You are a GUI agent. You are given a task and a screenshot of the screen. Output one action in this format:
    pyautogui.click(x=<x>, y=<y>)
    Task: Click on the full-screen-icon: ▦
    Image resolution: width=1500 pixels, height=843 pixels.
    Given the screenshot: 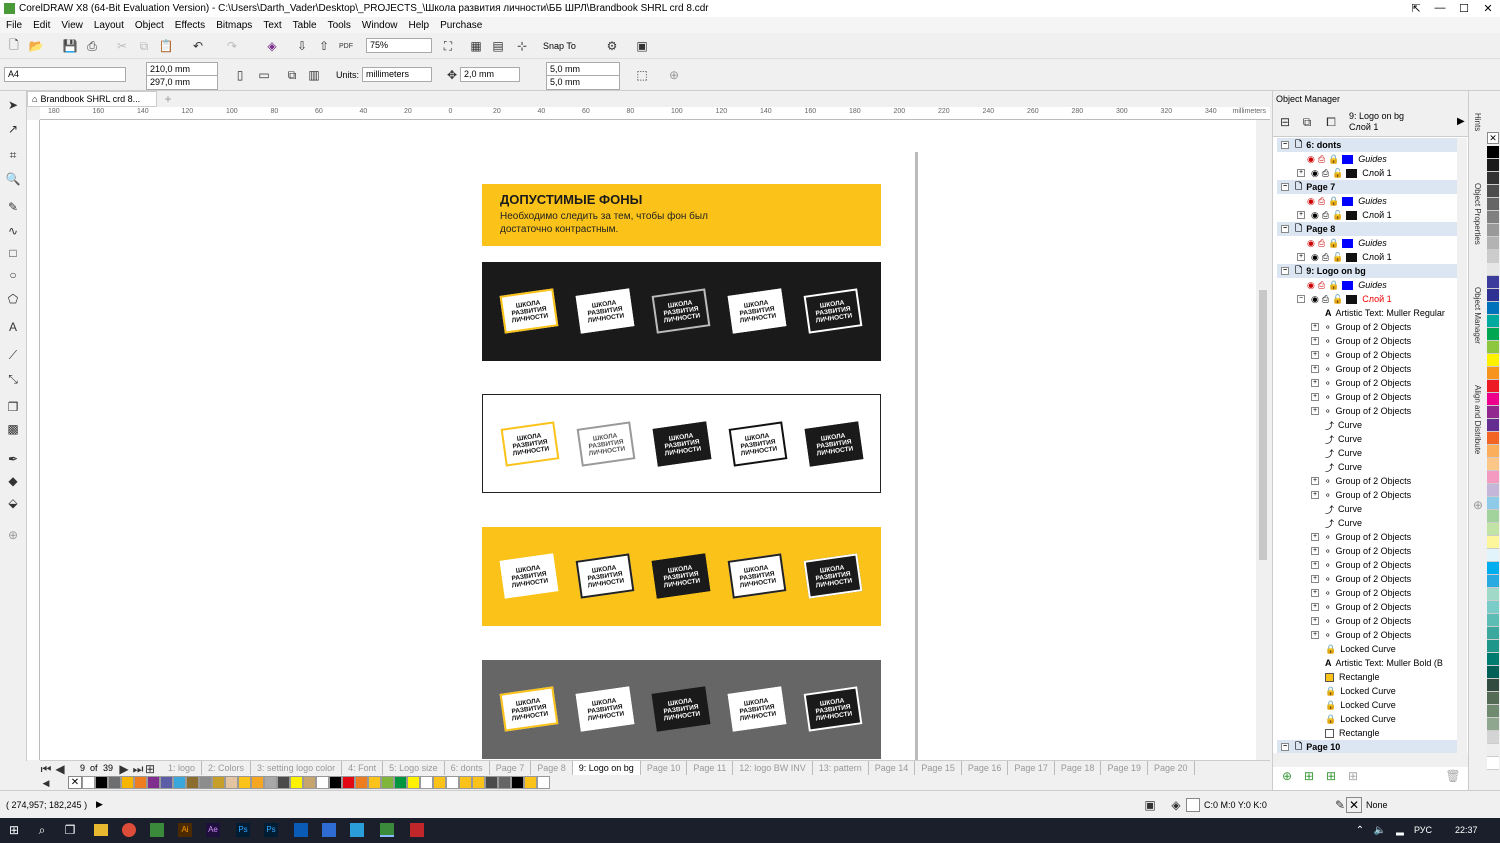 What is the action you would take?
    pyautogui.click(x=476, y=46)
    